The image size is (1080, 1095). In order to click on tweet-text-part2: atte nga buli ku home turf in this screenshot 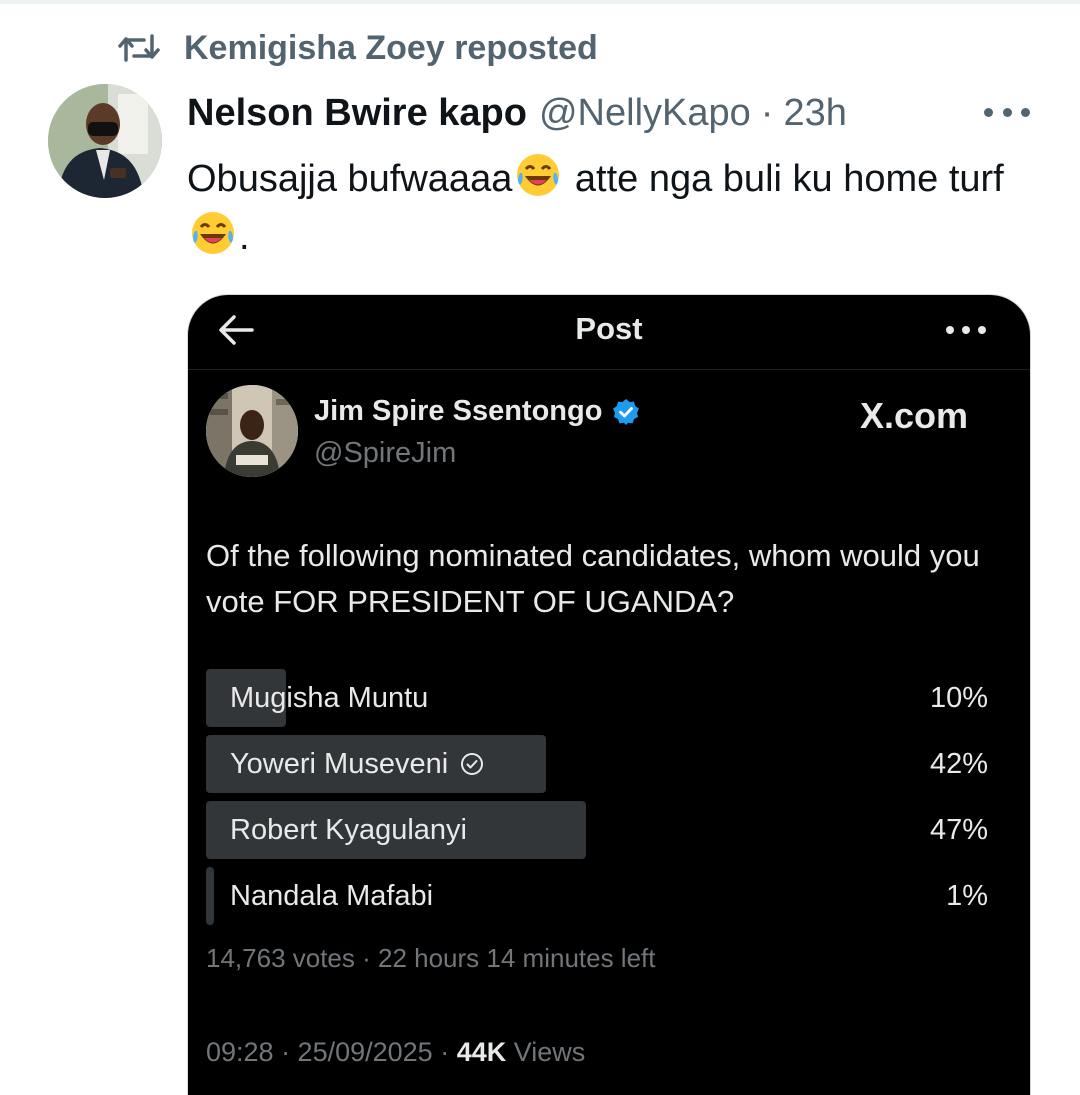, I will do `click(784, 179)`.